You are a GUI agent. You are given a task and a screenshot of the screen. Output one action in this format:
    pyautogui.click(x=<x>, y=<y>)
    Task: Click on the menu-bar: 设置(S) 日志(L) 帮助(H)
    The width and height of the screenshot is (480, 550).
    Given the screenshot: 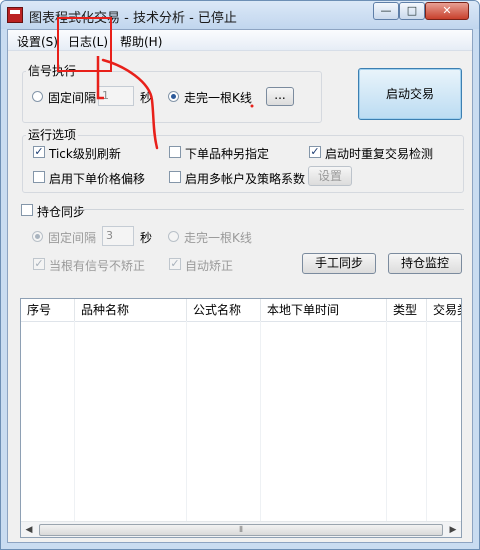 What is the action you would take?
    pyautogui.click(x=240, y=40)
    